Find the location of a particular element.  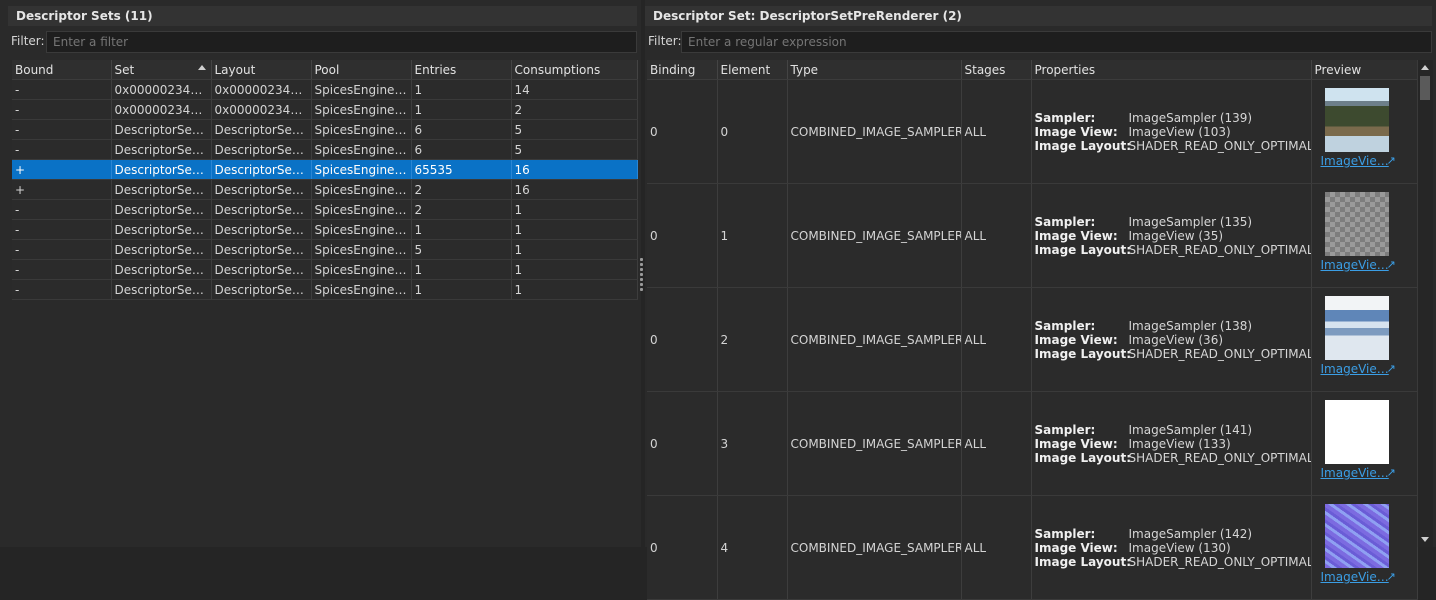

property-value: ImageSampler (142) is located at coordinates (1190, 533).